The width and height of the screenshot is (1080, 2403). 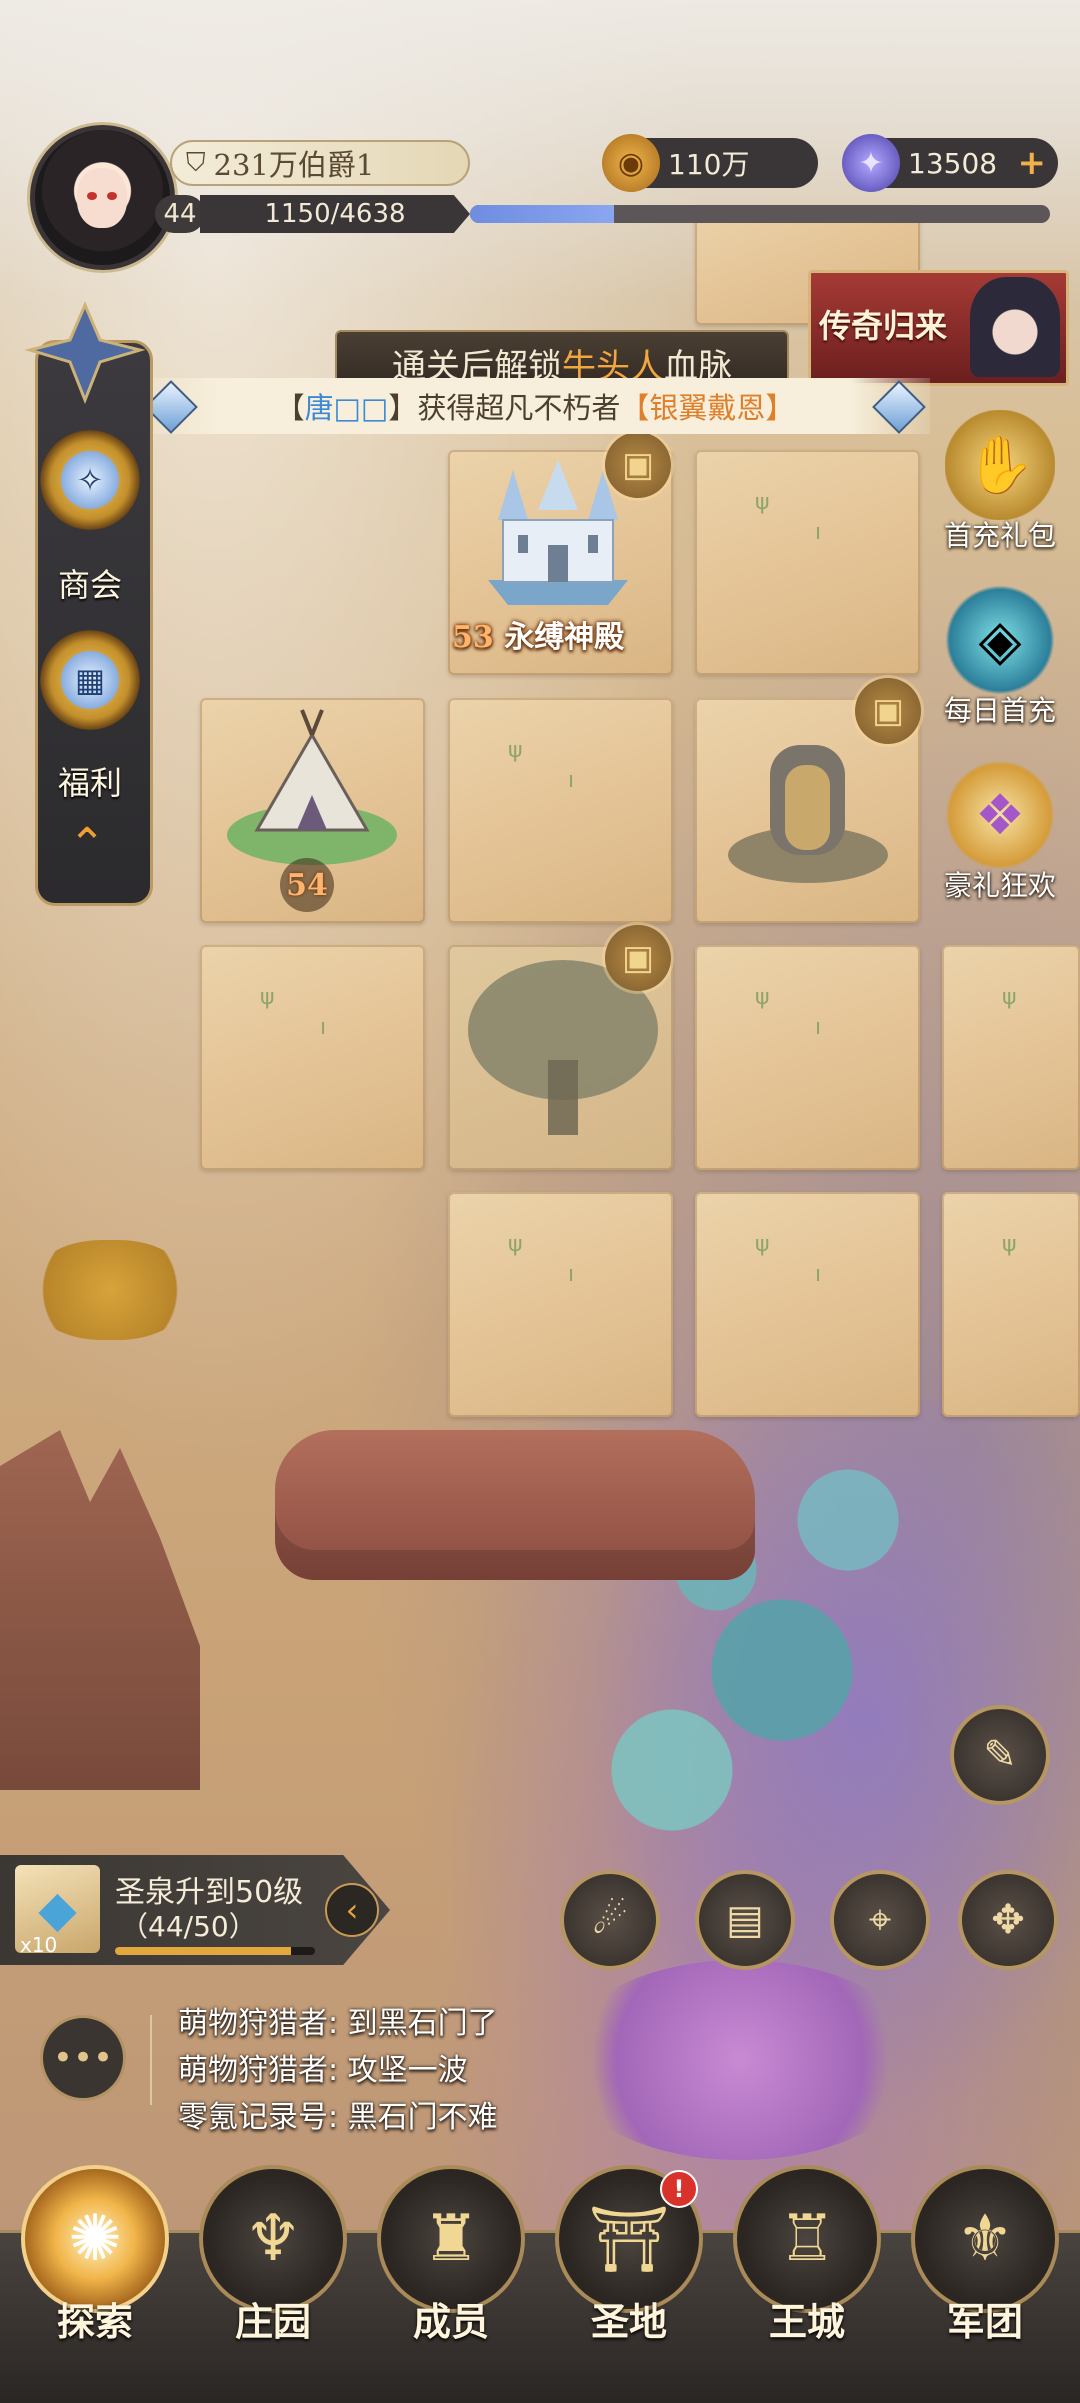 I want to click on first-recharge-button: ✋ 首充礼包, so click(x=1000, y=482).